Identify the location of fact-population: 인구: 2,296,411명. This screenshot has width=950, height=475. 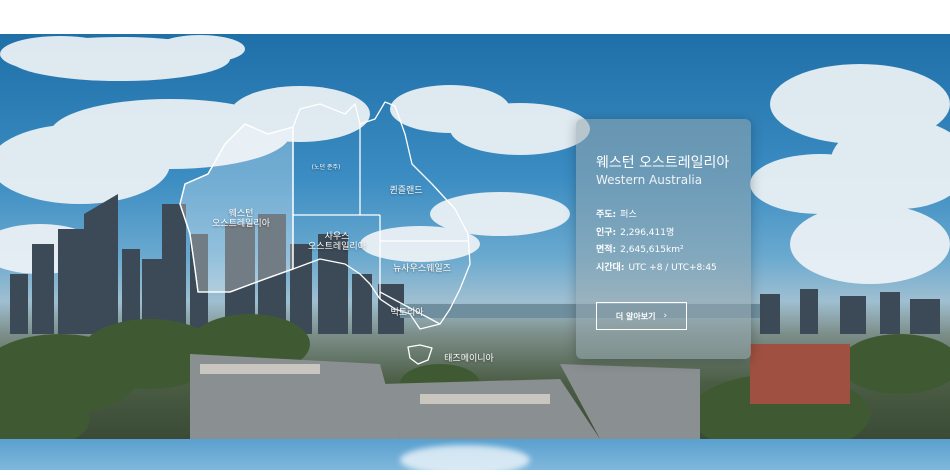
(656, 234).